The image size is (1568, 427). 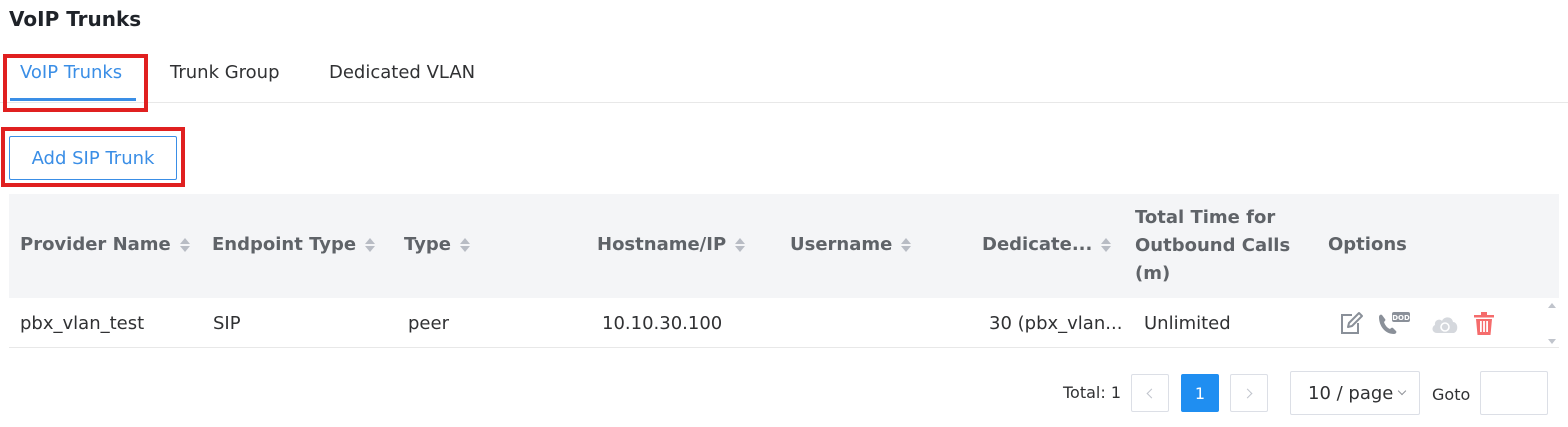 What do you see at coordinates (1402, 391) in the screenshot?
I see `chevron-down-icon` at bounding box center [1402, 391].